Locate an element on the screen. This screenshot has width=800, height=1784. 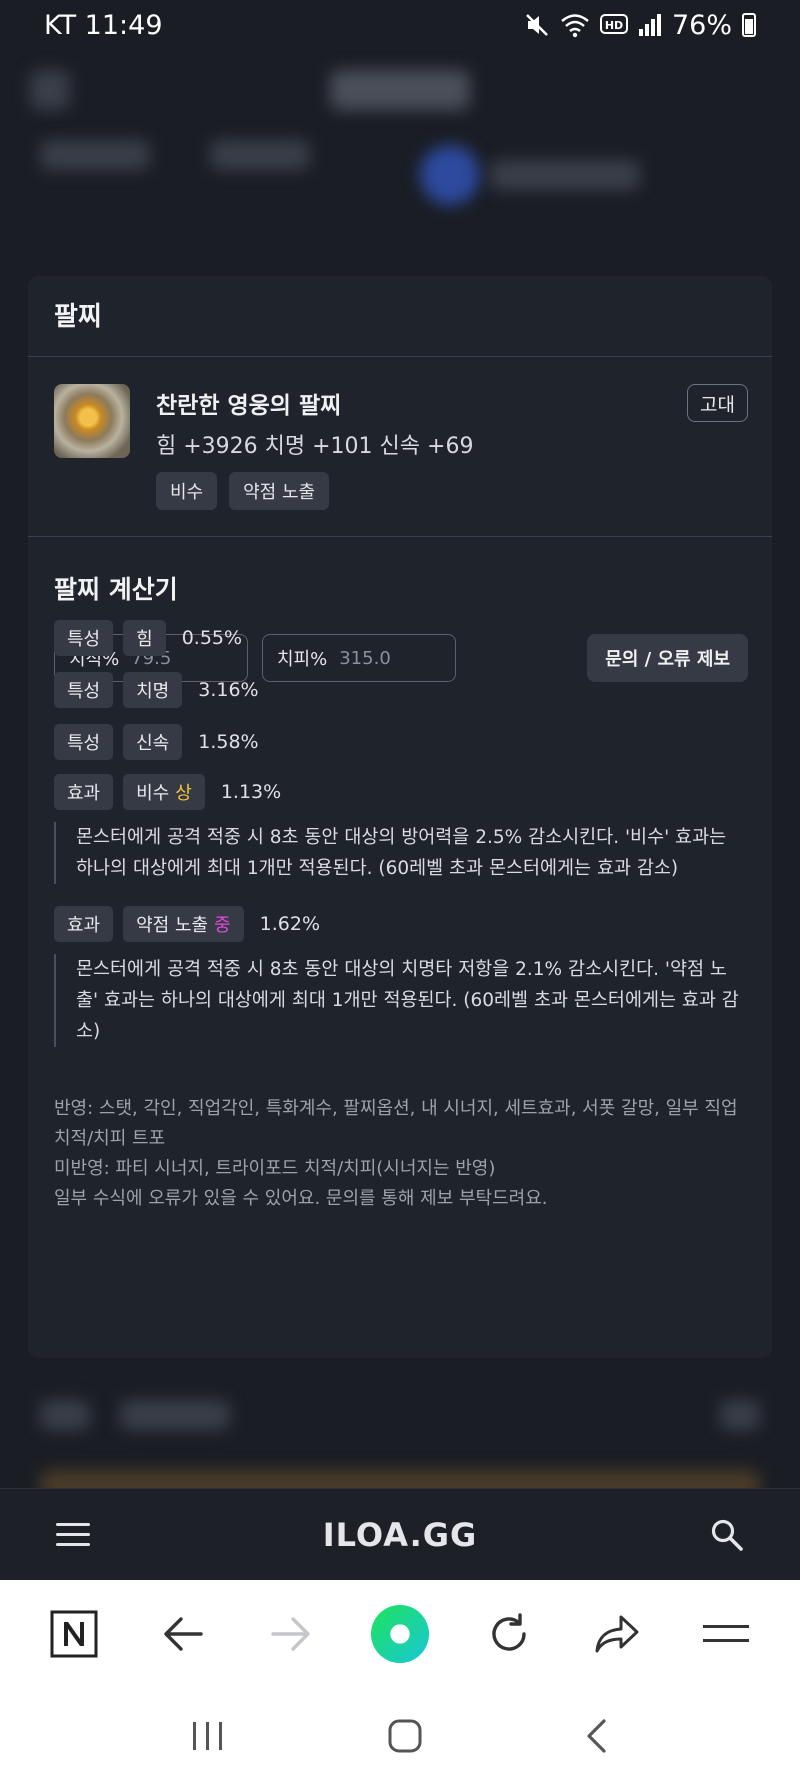
stat-row-crit: 특성 치명 3.16% is located at coordinates (156, 690).